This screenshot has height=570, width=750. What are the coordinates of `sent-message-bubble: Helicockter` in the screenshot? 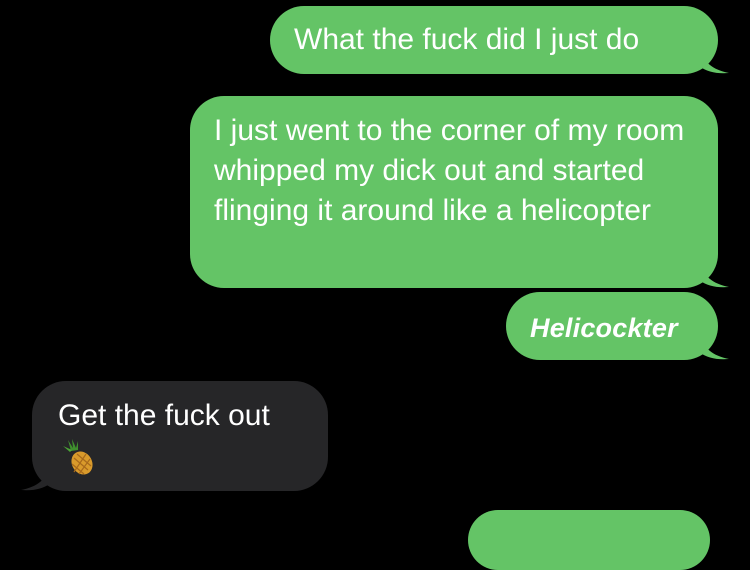 It's located at (617, 326).